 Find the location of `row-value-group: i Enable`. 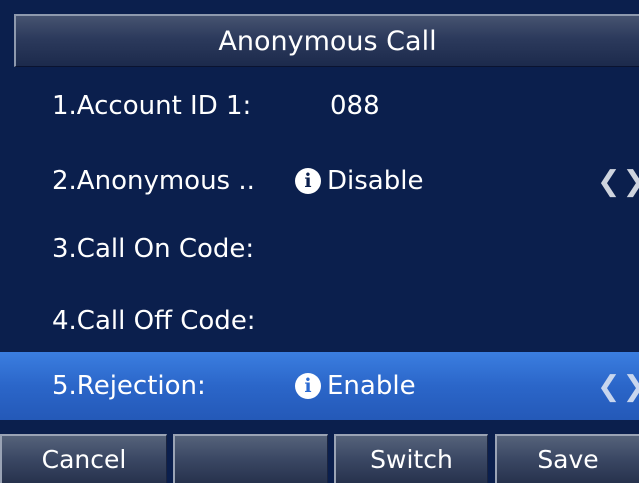

row-value-group: i Enable is located at coordinates (355, 386).